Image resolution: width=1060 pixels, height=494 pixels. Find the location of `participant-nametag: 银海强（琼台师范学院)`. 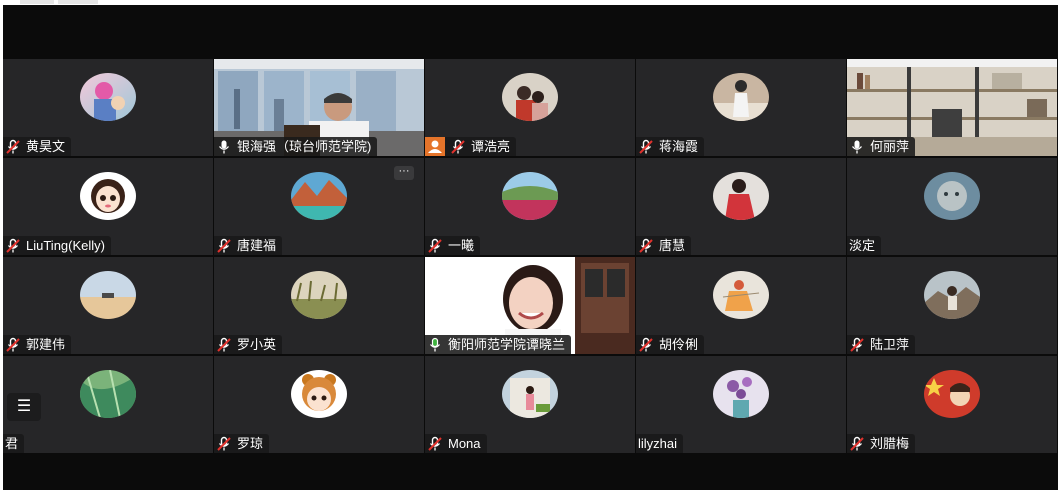

participant-nametag: 银海强（琼台师范学院) is located at coordinates (296, 146).